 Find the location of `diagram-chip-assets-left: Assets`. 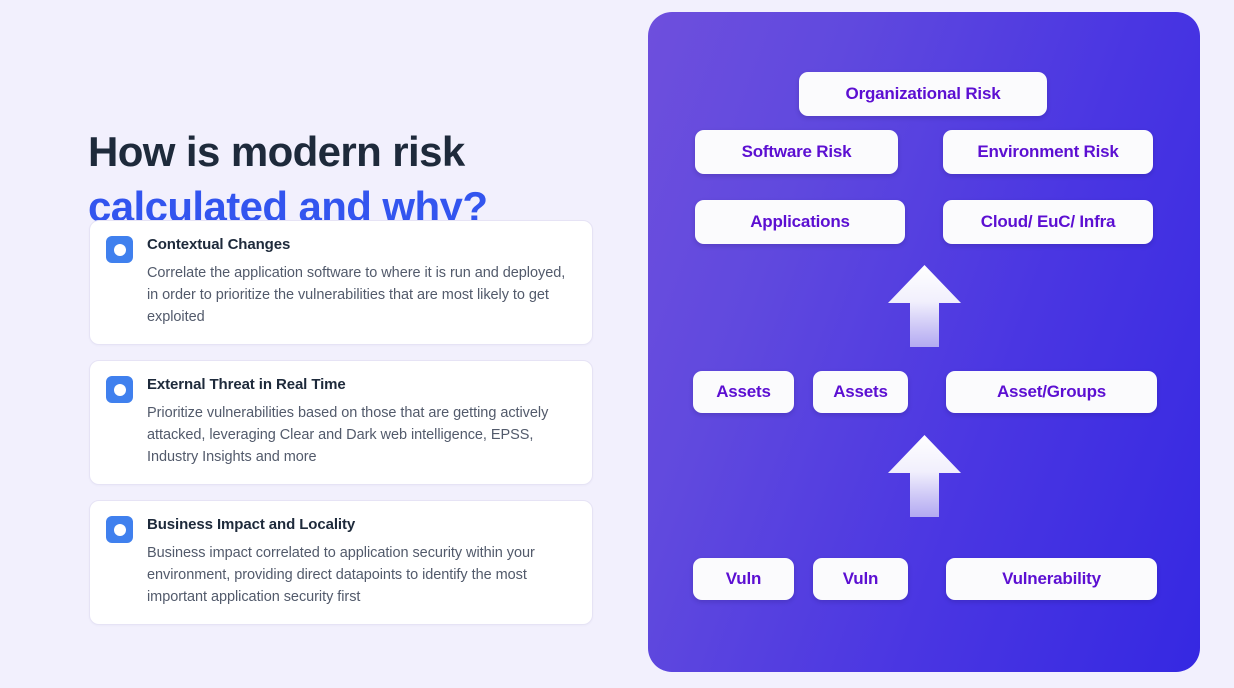

diagram-chip-assets-left: Assets is located at coordinates (743, 392).